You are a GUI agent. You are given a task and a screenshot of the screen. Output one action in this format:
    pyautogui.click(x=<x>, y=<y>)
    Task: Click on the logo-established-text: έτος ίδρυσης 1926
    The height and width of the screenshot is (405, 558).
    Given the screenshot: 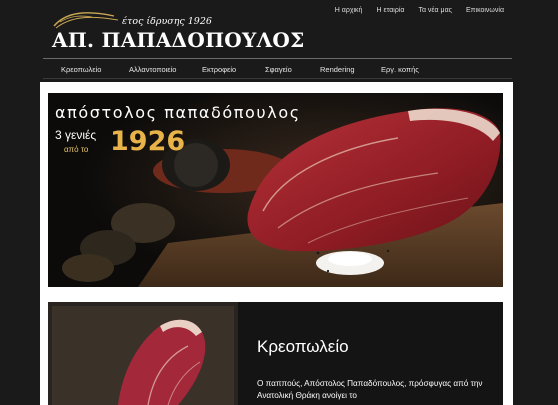 What is the action you would take?
    pyautogui.click(x=167, y=21)
    